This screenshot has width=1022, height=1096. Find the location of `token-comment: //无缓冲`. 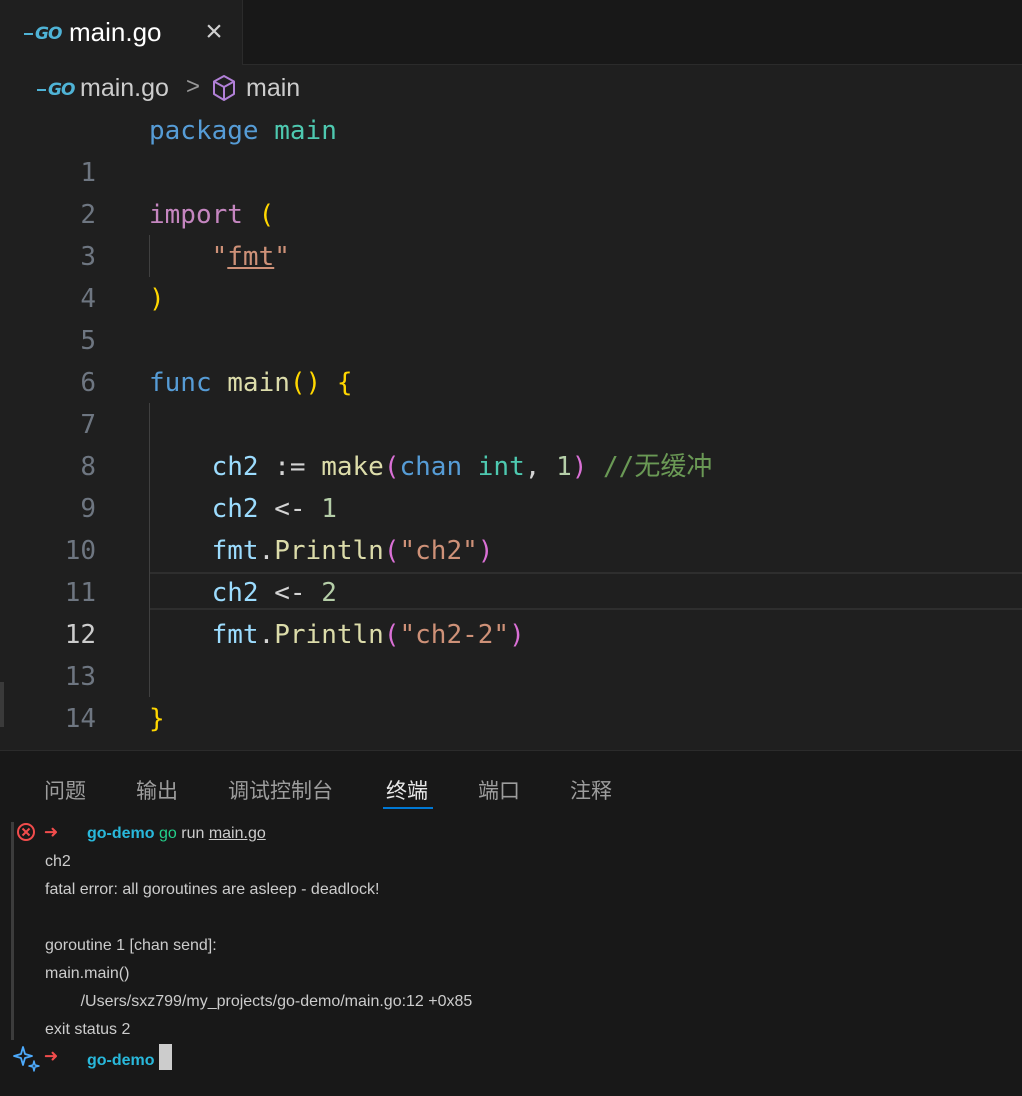

token-comment: //无缓冲 is located at coordinates (658, 467).